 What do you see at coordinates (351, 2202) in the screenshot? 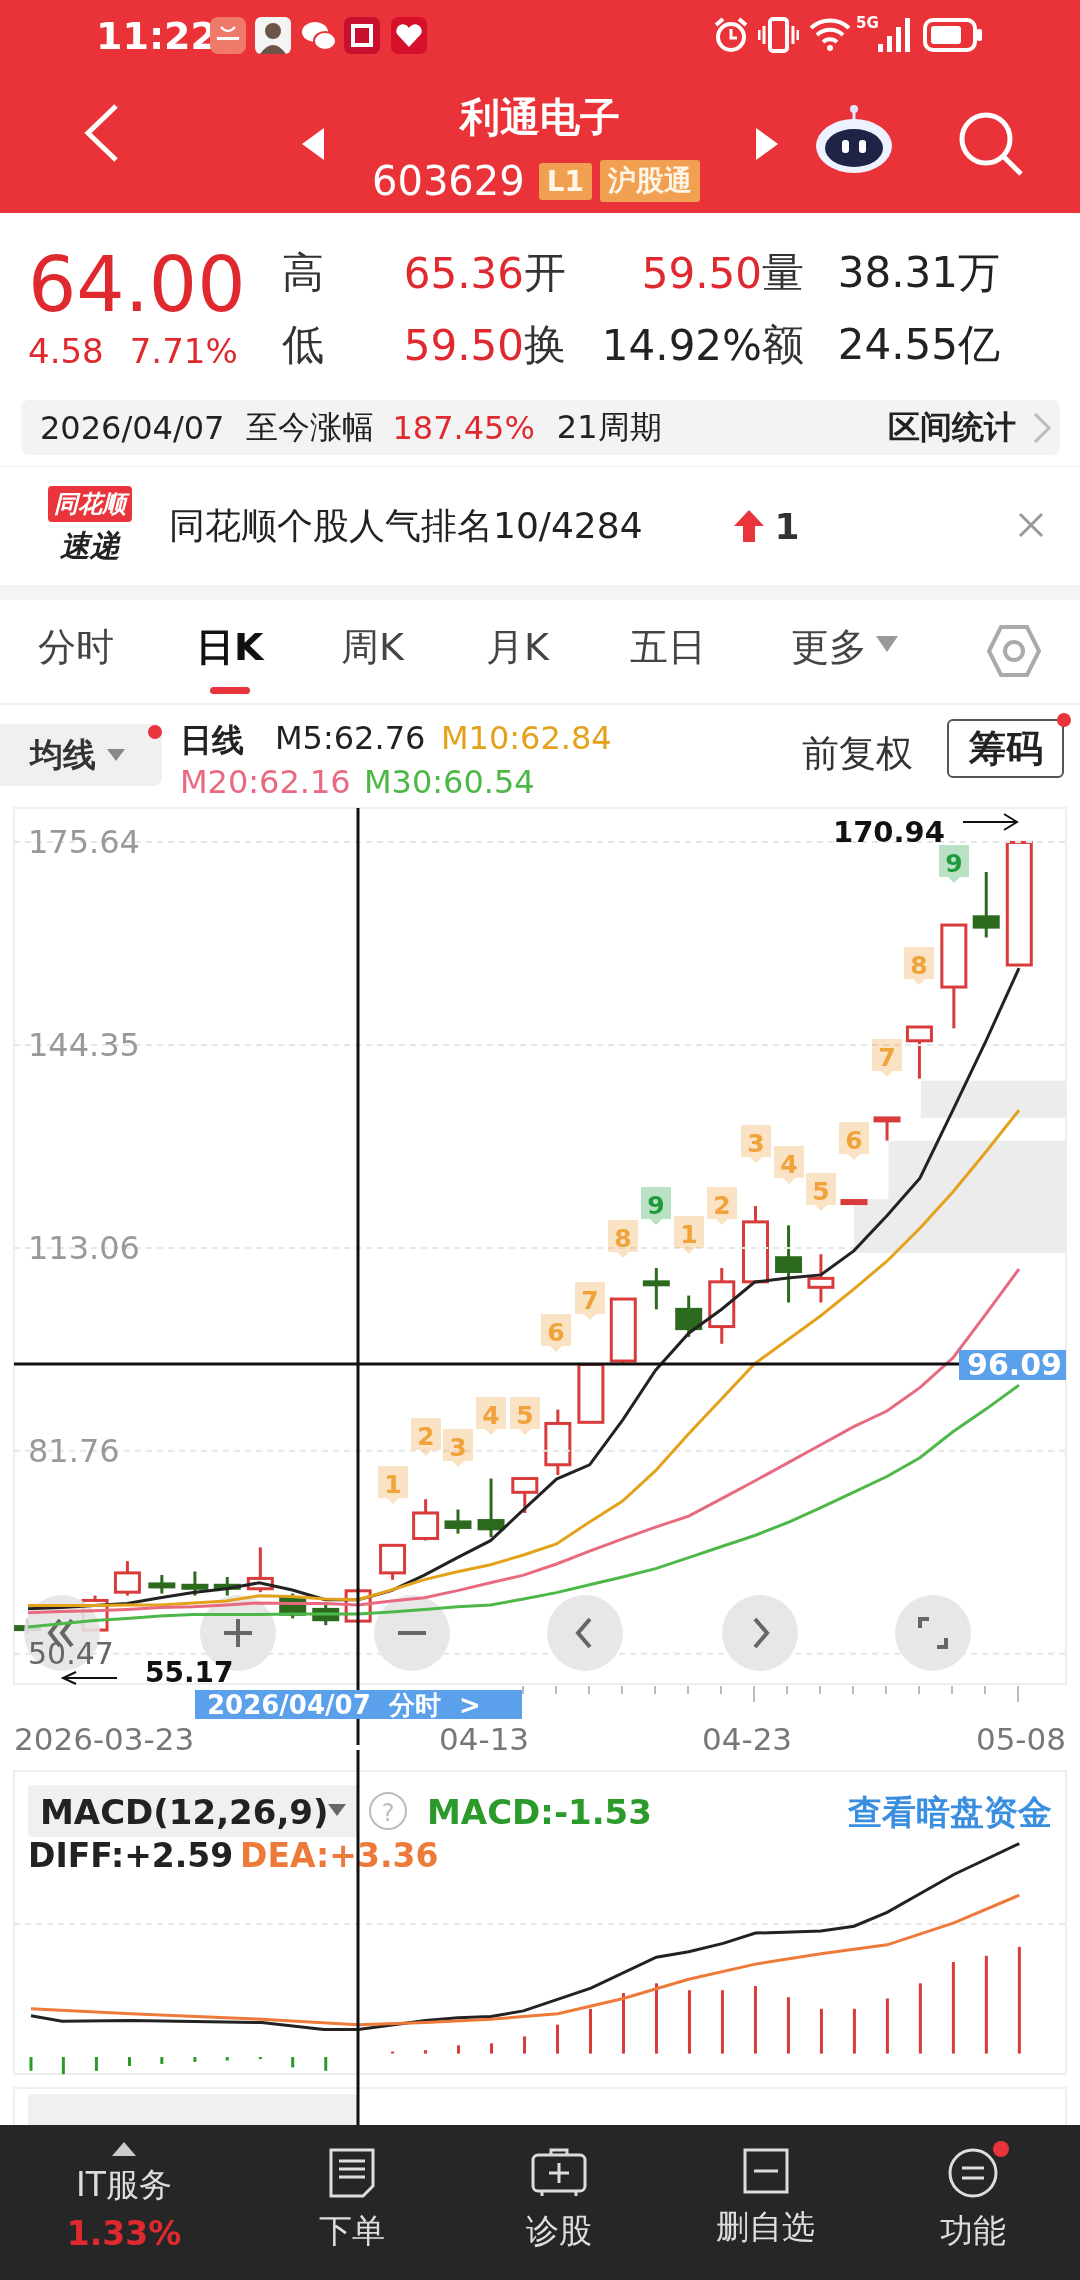
I see `bottom-nav-item: 下单` at bounding box center [351, 2202].